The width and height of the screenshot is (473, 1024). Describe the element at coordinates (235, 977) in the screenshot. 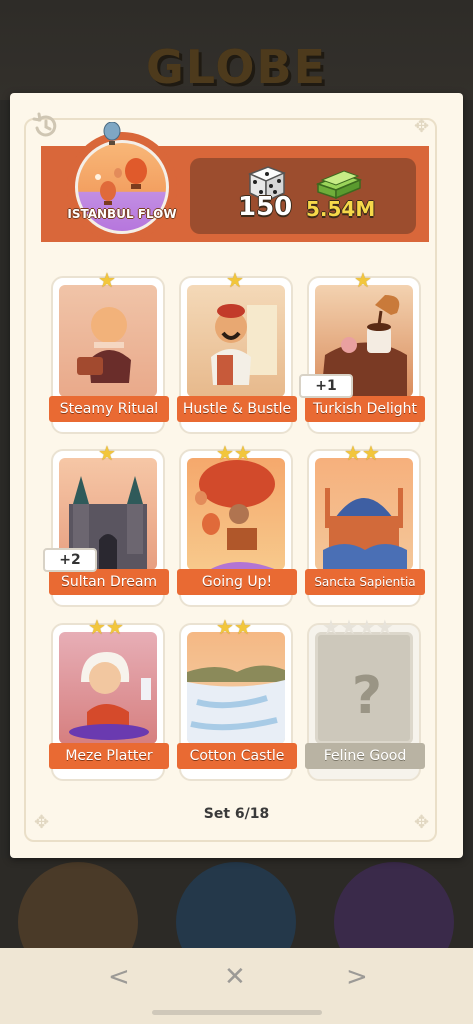

I see `close-button: ✕` at that location.